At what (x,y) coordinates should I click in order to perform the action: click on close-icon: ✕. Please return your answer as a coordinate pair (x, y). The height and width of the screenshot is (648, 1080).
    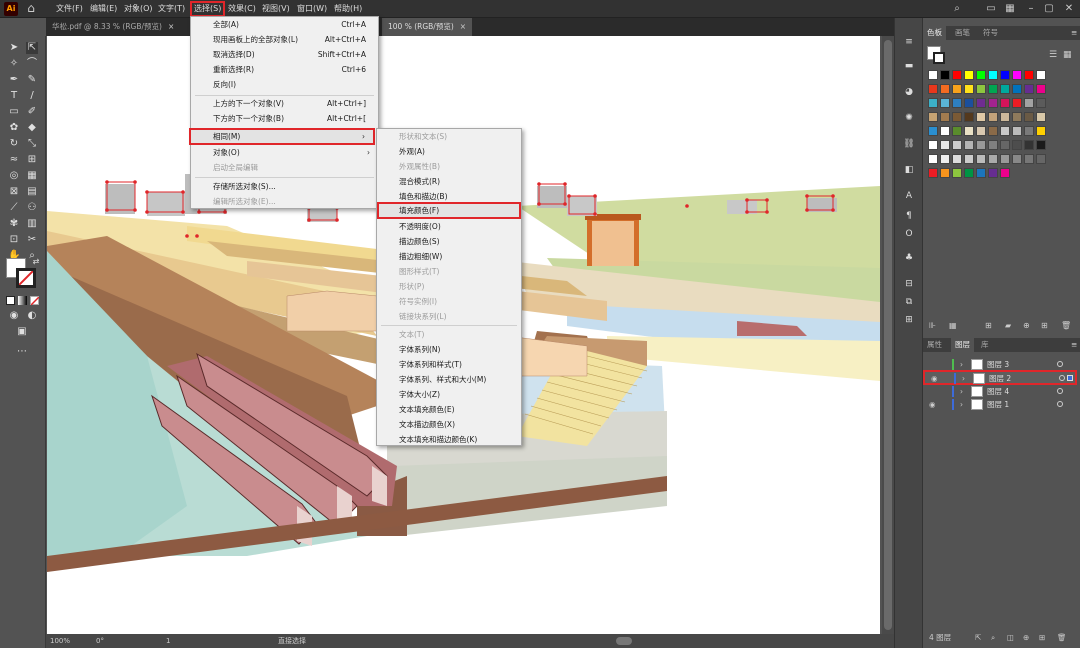
    Looking at the image, I should click on (1069, 9).